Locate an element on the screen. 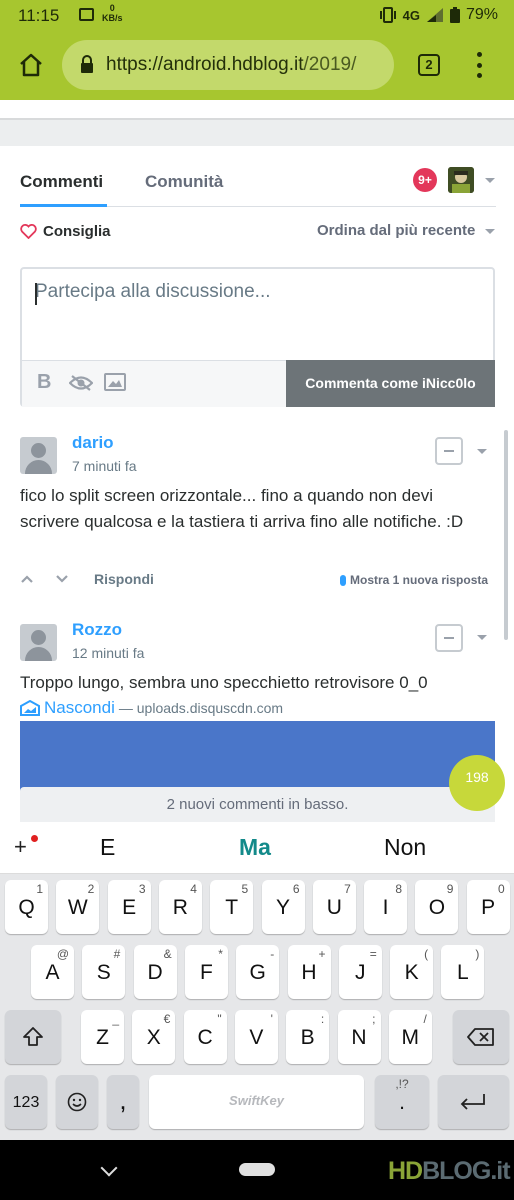 This screenshot has height=1200, width=514. key-o: 9O is located at coordinates (437, 907).